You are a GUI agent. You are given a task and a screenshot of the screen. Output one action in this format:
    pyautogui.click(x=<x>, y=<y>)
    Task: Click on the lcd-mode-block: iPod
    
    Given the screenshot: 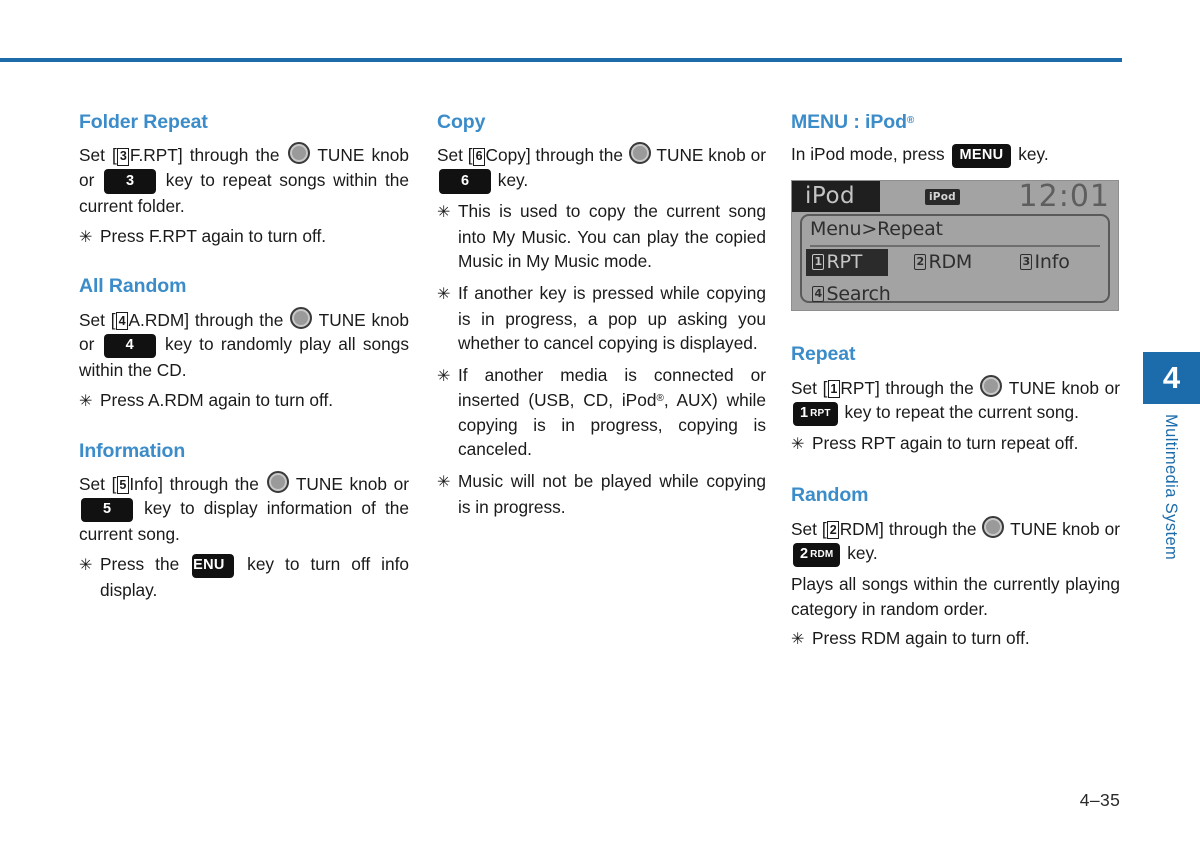 What is the action you would take?
    pyautogui.click(x=836, y=197)
    